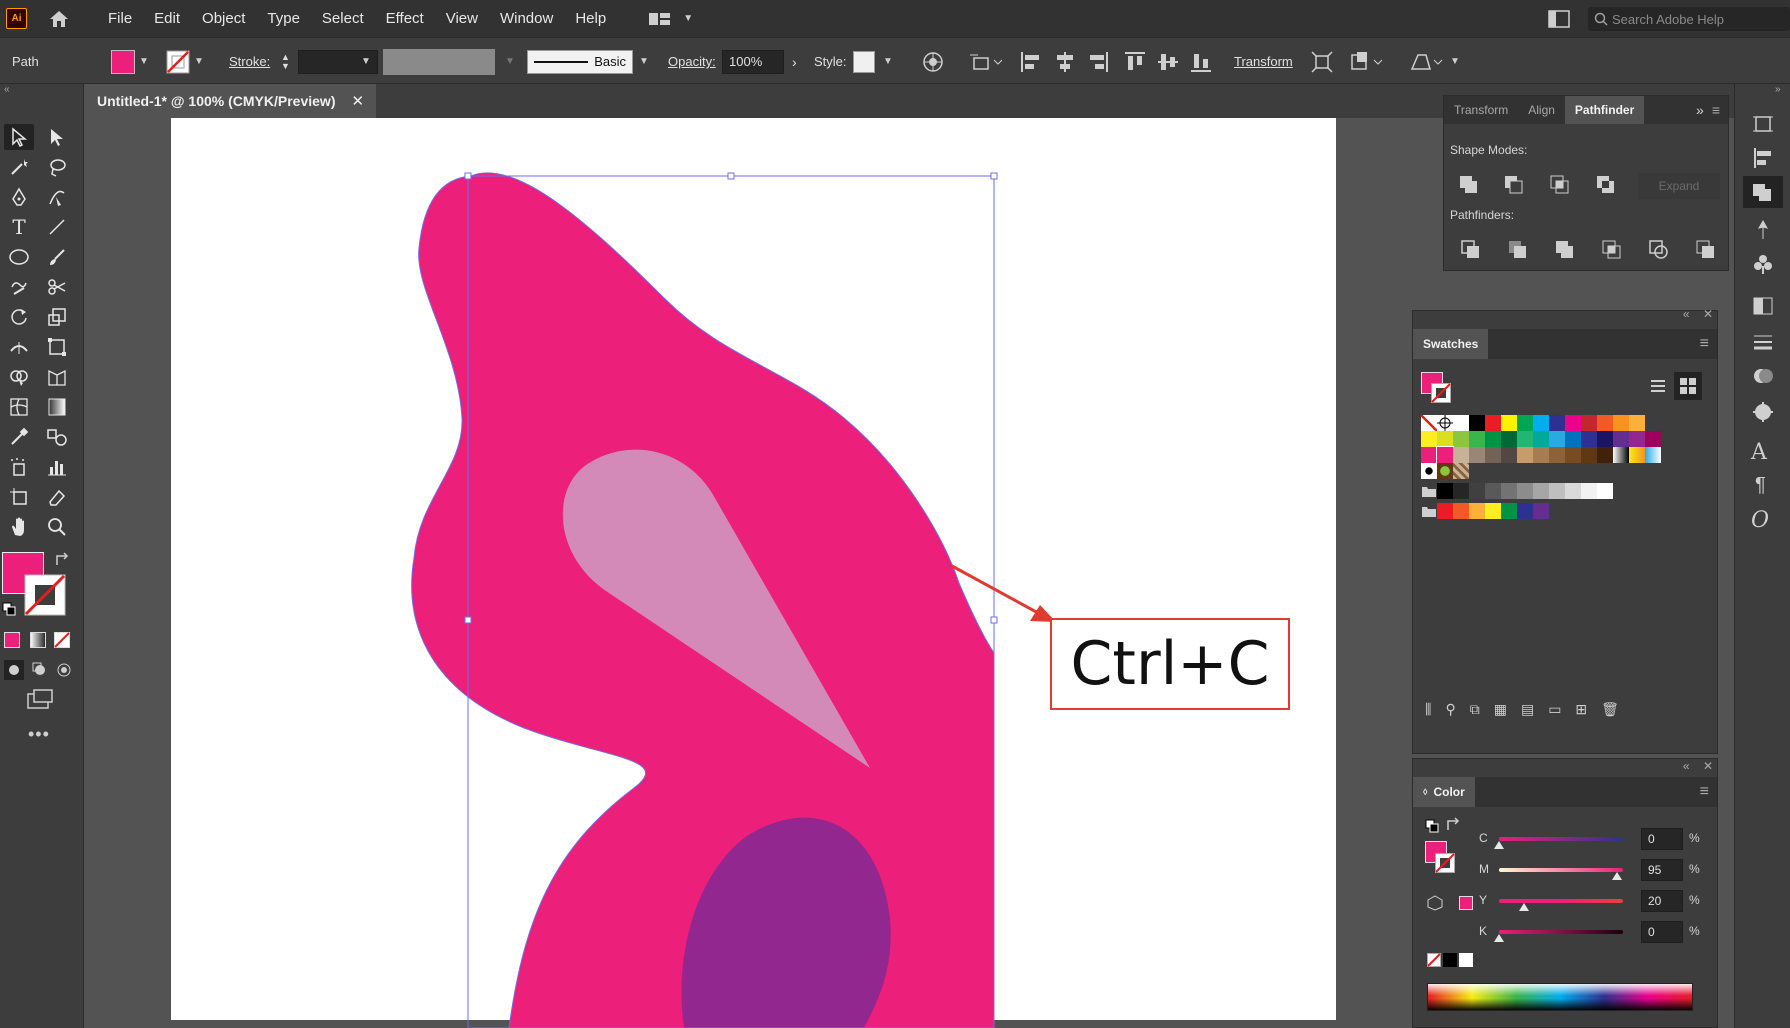 Image resolution: width=1790 pixels, height=1028 pixels. What do you see at coordinates (1471, 250) in the screenshot?
I see `divide-icon` at bounding box center [1471, 250].